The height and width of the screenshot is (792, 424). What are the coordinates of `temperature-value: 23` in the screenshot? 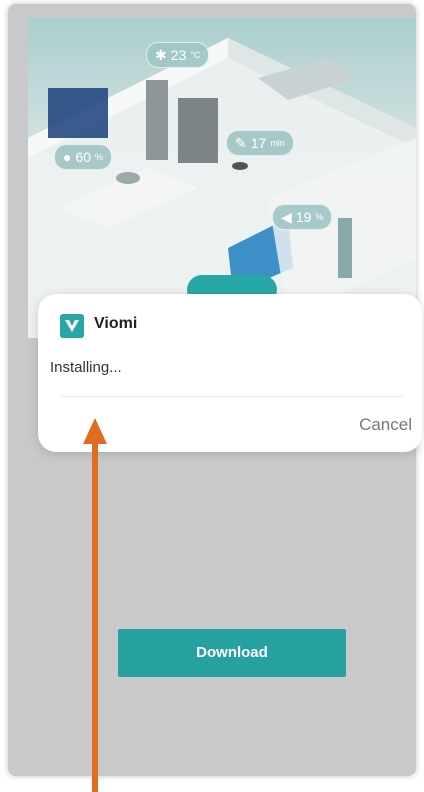 It's located at (178, 55).